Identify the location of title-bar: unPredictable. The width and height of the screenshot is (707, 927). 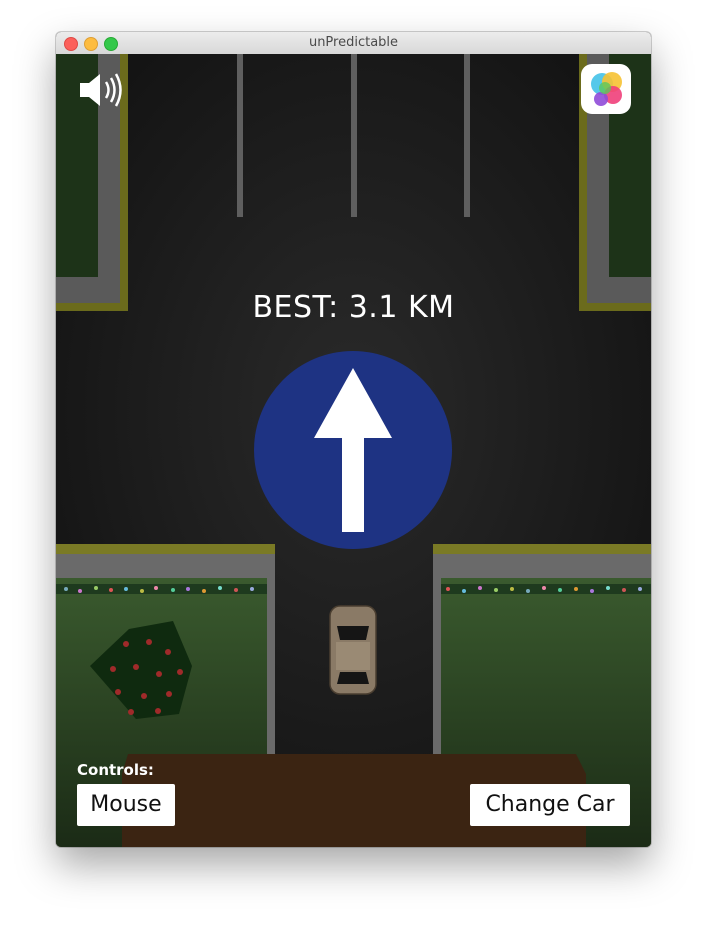
(353, 43).